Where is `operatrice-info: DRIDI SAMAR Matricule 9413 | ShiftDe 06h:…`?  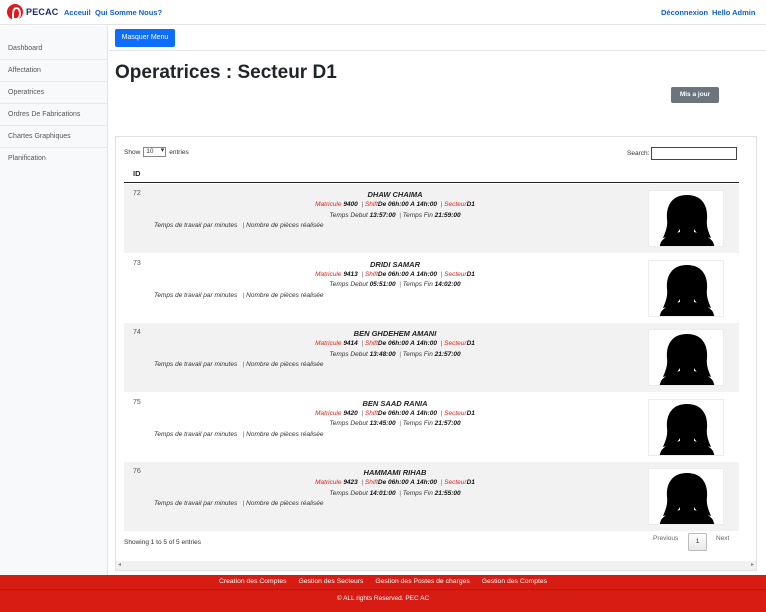 operatrice-info: DRIDI SAMAR Matricule 9413 | ShiftDe 06h:… is located at coordinates (395, 275).